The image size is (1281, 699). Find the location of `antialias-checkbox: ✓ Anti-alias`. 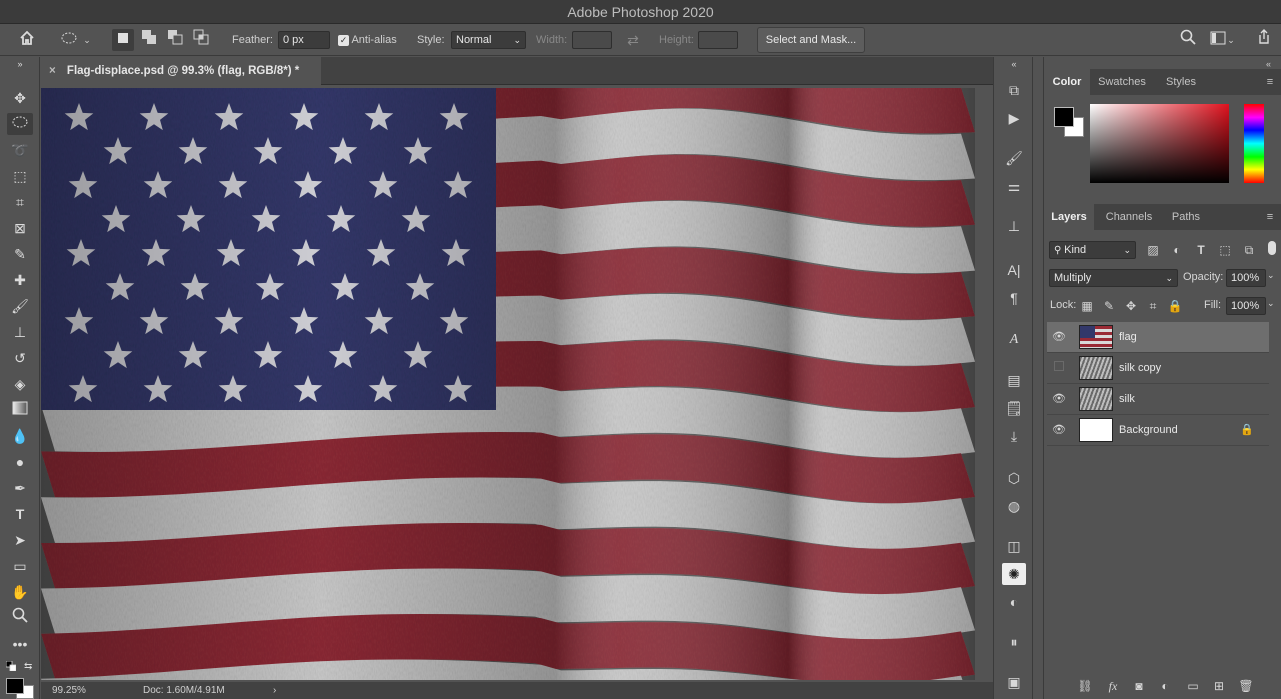

antialias-checkbox: ✓ Anti-alias is located at coordinates (367, 40).